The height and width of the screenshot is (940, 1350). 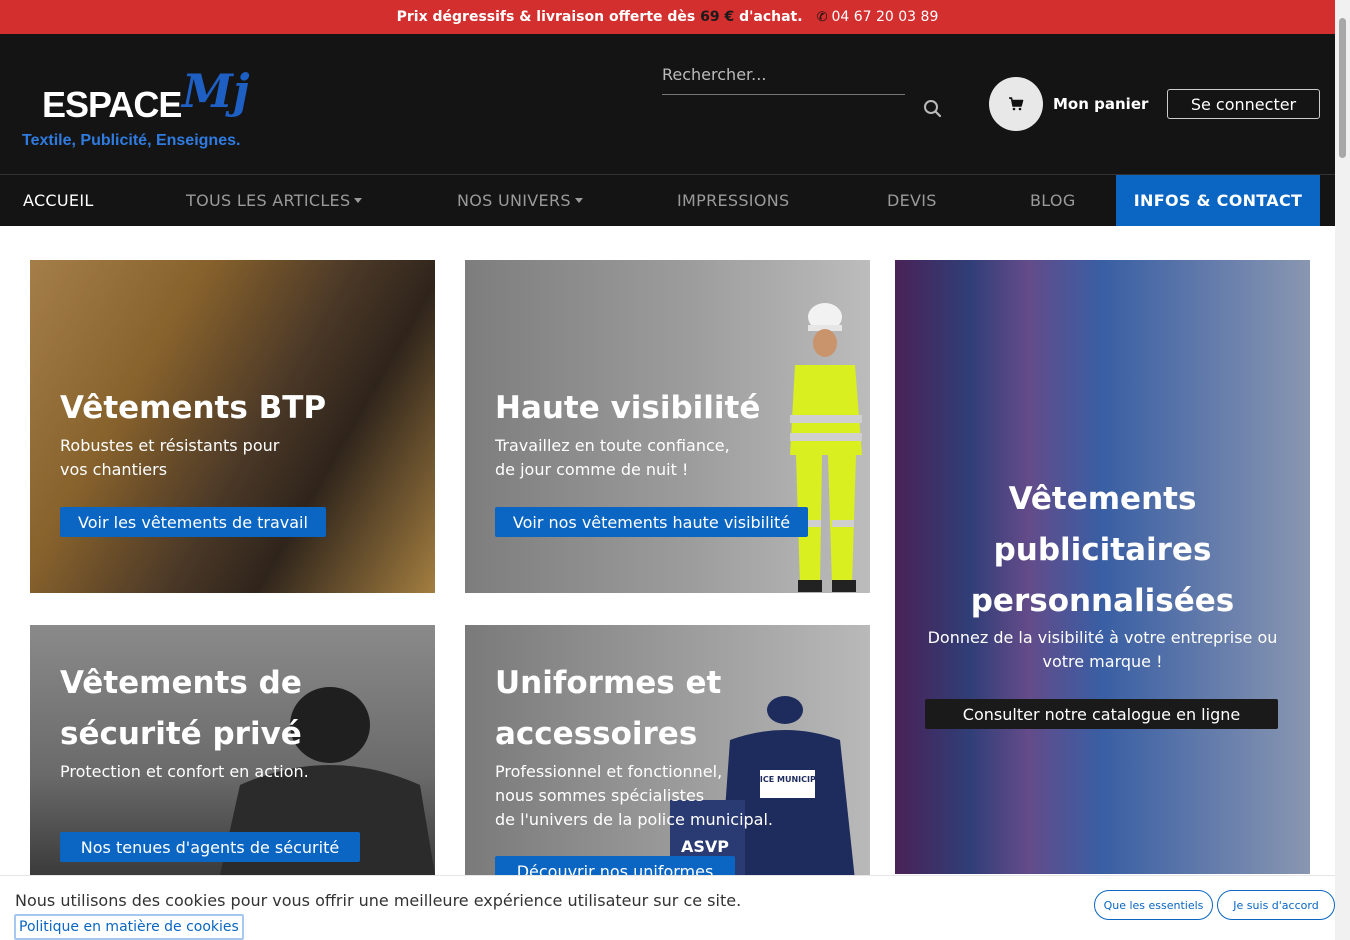 I want to click on scrollbar-thumb, so click(x=1342, y=88).